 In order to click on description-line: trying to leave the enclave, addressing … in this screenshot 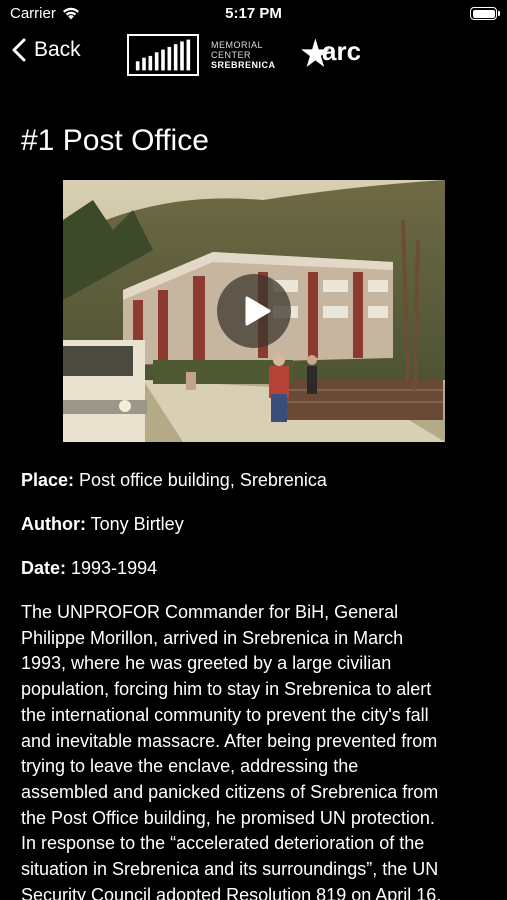, I will do `click(190, 766)`.